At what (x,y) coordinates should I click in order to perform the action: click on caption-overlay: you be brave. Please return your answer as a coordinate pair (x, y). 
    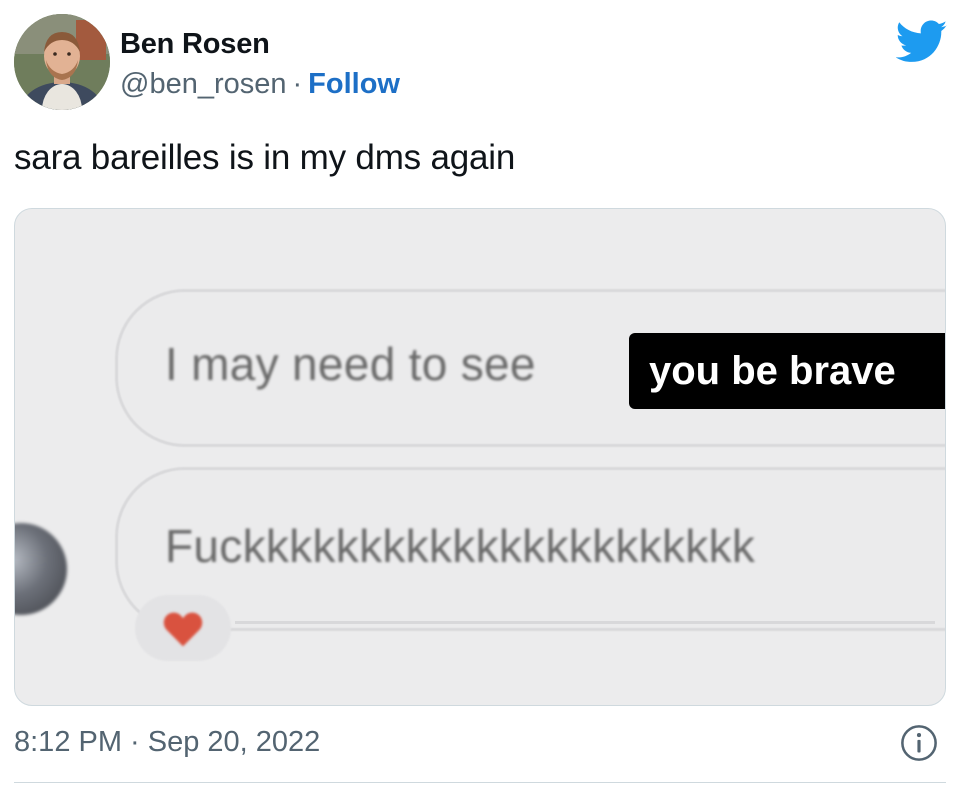
    Looking at the image, I should click on (787, 371).